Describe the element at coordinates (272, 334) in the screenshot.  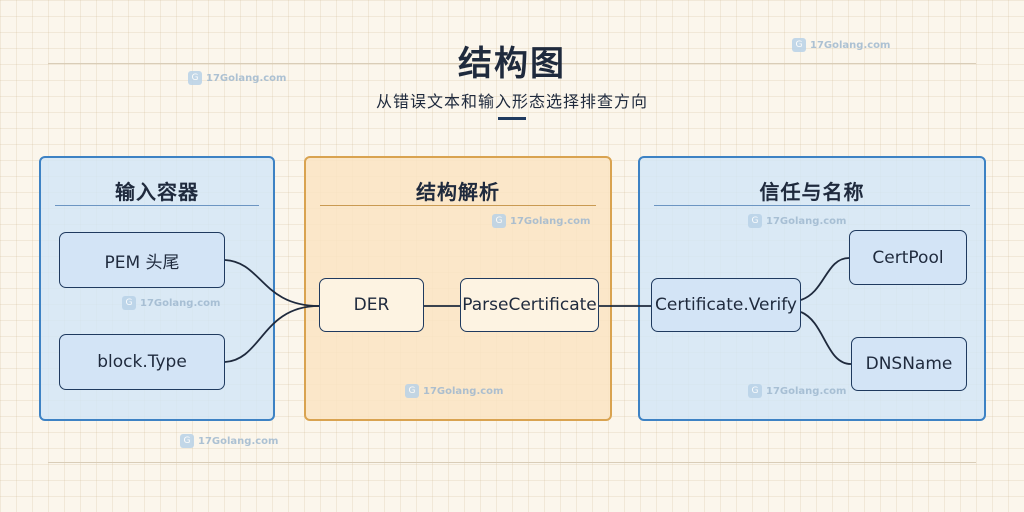
I see `edge-block-type-to-der` at that location.